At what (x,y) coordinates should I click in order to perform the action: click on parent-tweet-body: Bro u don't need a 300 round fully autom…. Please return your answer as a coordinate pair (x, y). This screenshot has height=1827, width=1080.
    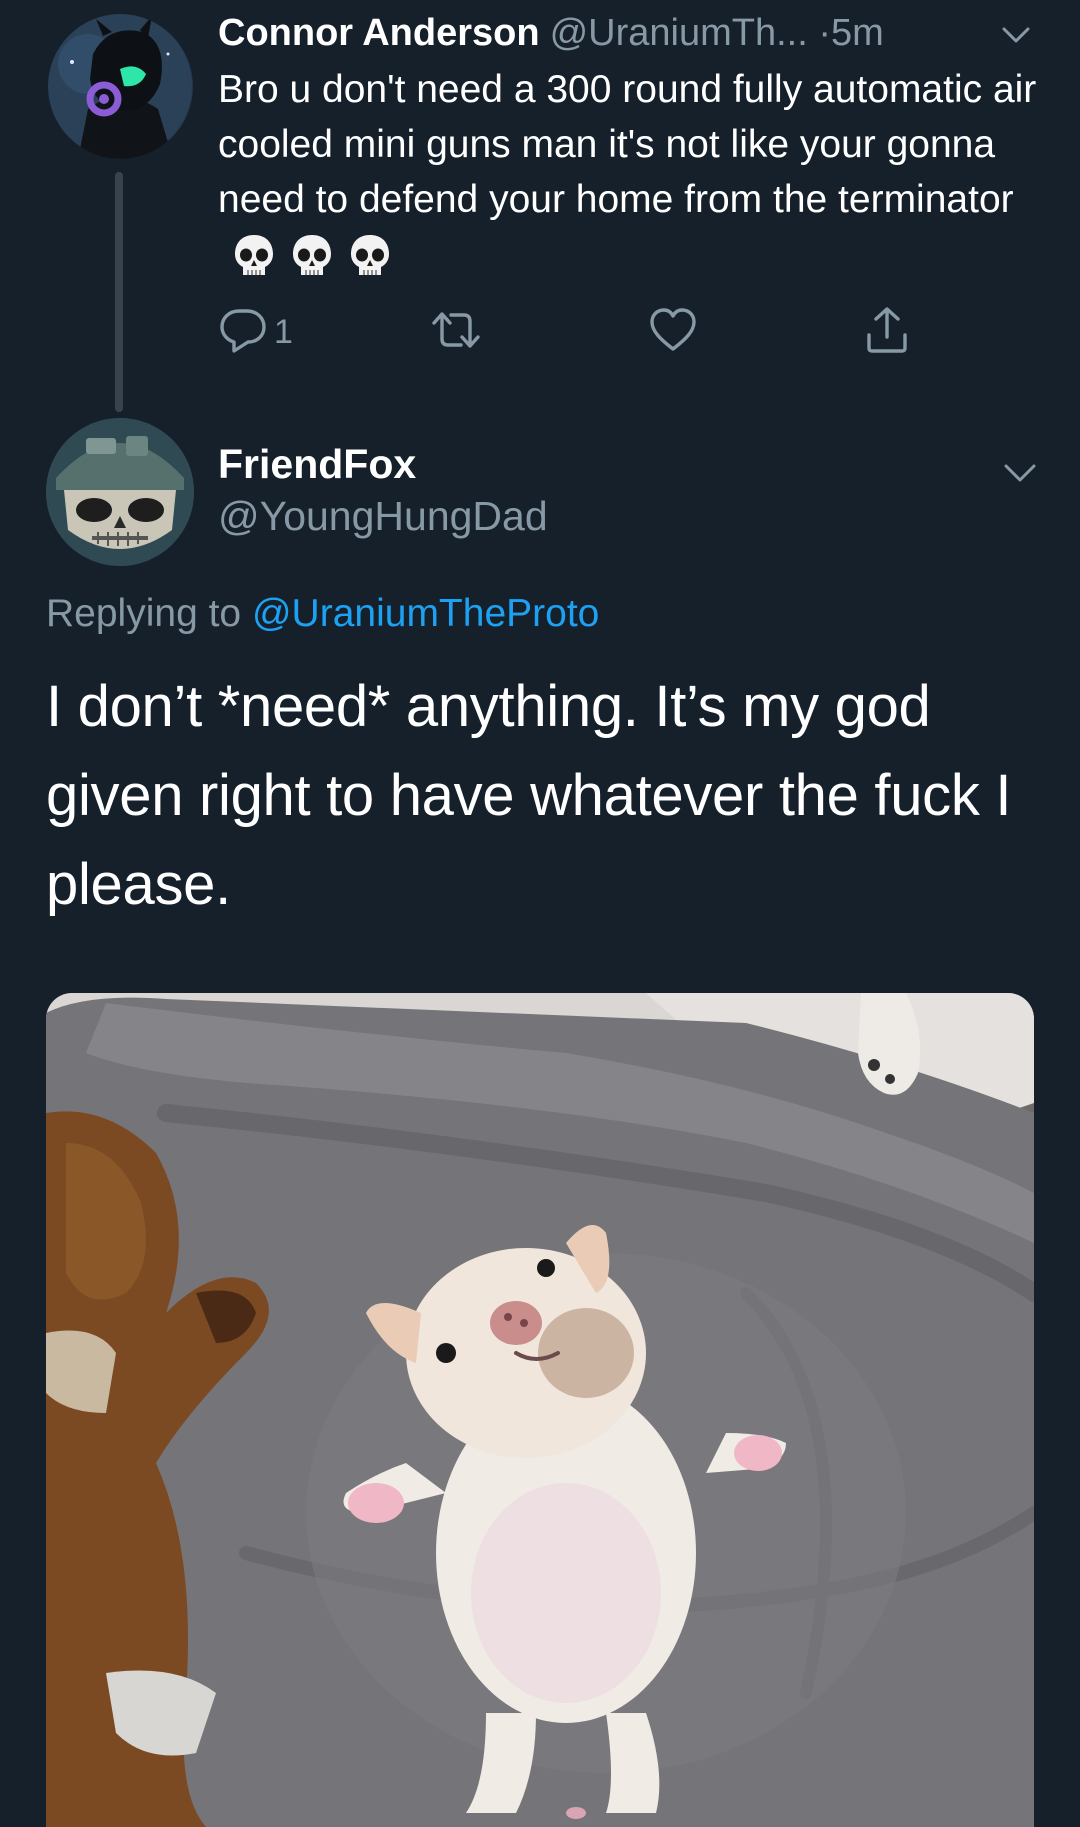
    Looking at the image, I should click on (627, 144).